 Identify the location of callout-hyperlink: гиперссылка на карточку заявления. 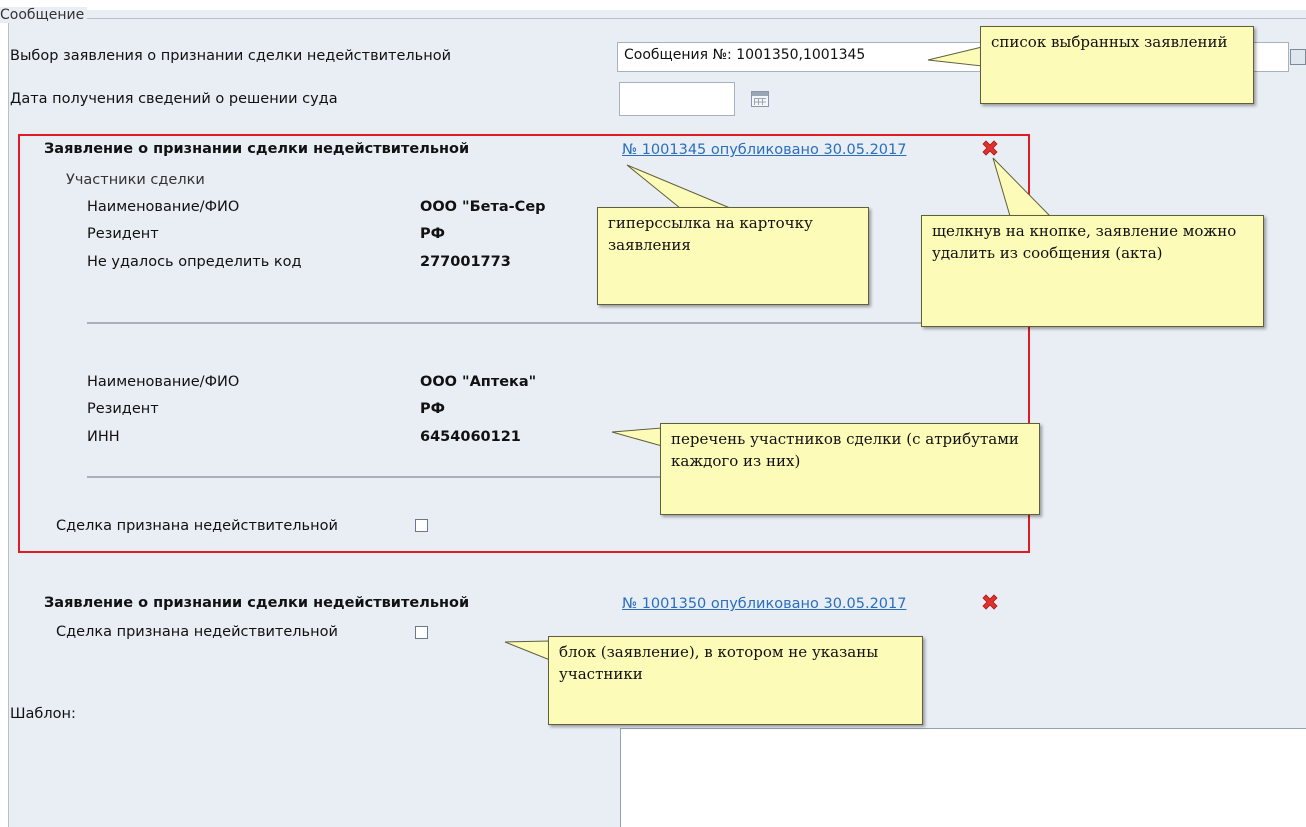
(733, 256).